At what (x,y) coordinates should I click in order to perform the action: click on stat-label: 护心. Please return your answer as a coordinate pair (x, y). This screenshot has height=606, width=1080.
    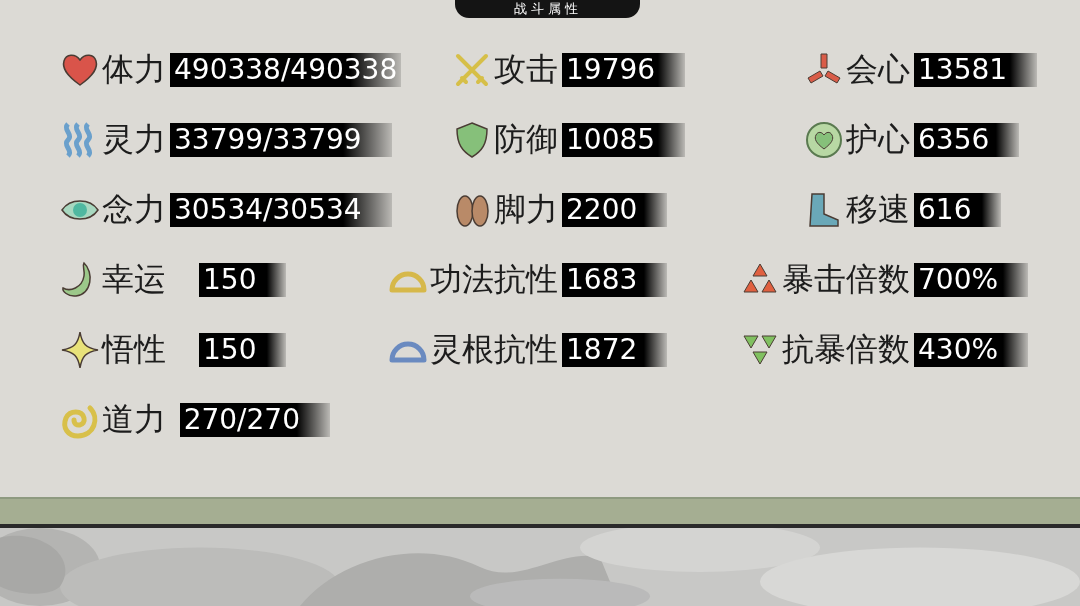
    Looking at the image, I should click on (878, 139).